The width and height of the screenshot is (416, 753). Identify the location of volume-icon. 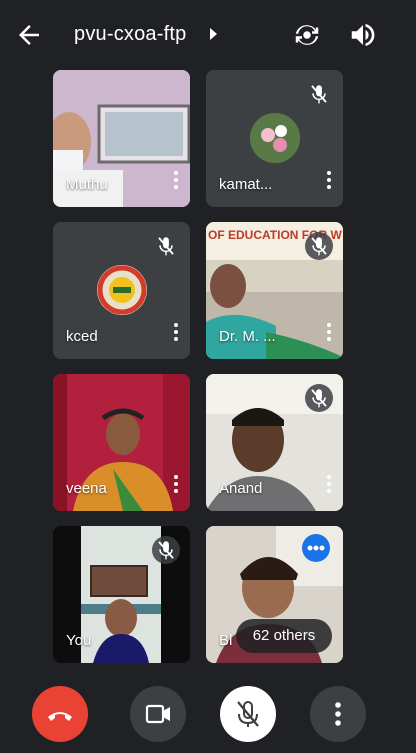
(363, 35).